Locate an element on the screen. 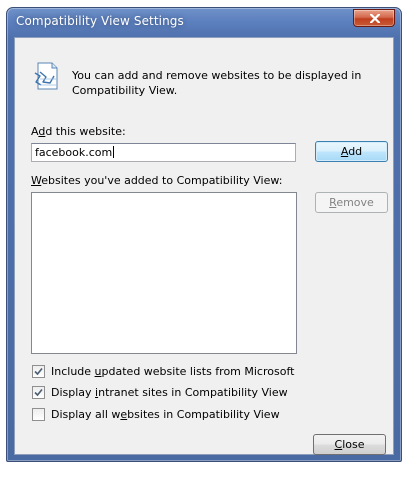 The image size is (417, 482). window-close-button is located at coordinates (374, 18).